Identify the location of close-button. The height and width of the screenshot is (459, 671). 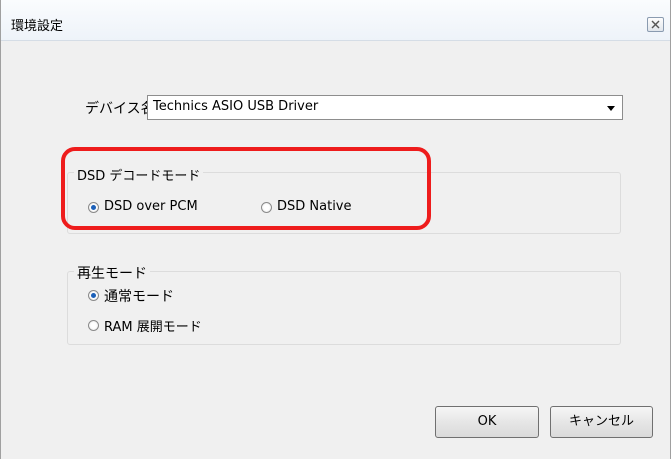
(655, 24).